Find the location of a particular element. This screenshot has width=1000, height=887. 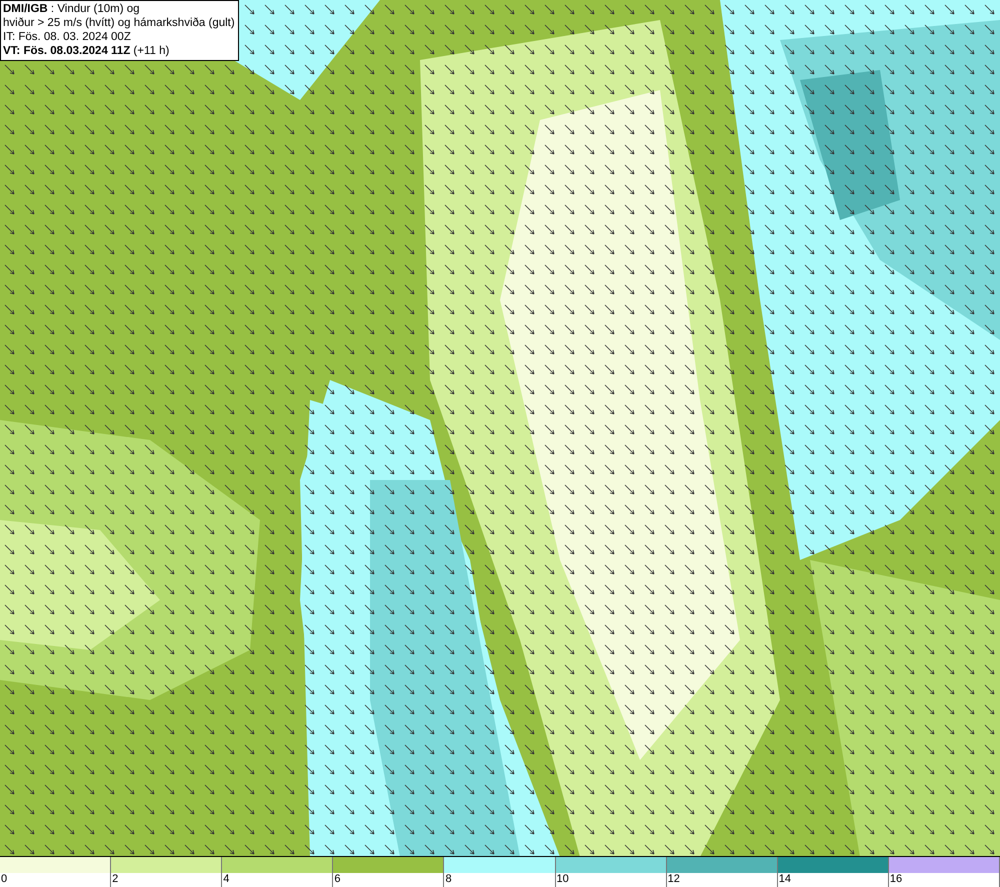

legend-label: 10 is located at coordinates (562, 879).